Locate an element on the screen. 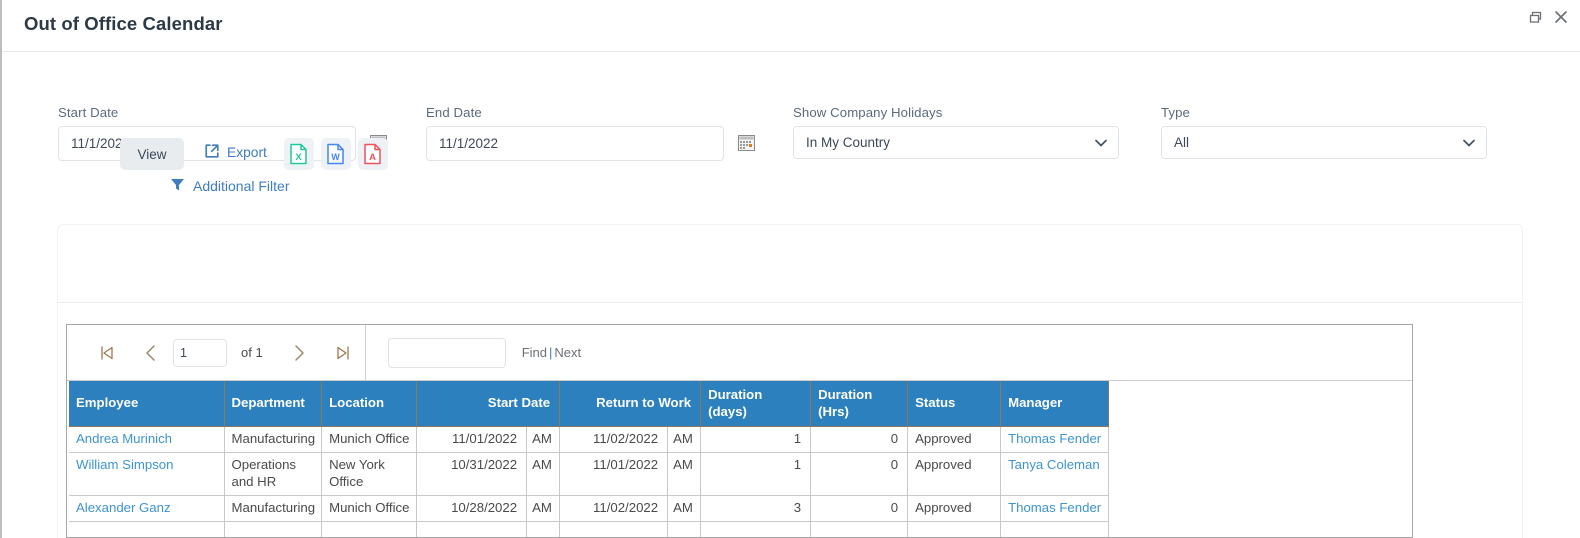  svg-text: A is located at coordinates (372, 157).